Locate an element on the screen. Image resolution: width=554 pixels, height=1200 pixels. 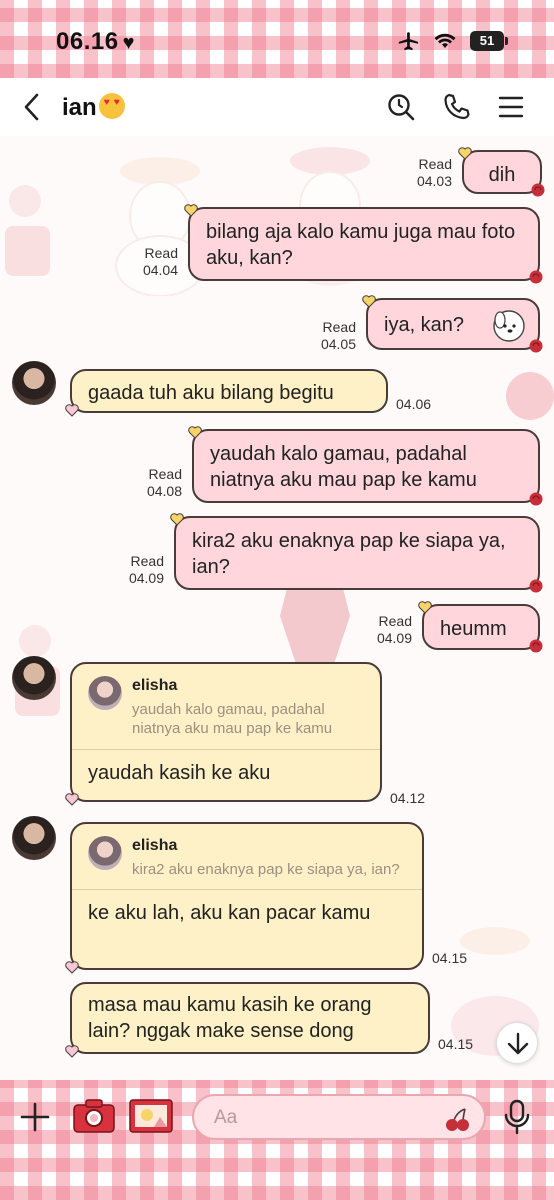
wifi-icon is located at coordinates (445, 40).